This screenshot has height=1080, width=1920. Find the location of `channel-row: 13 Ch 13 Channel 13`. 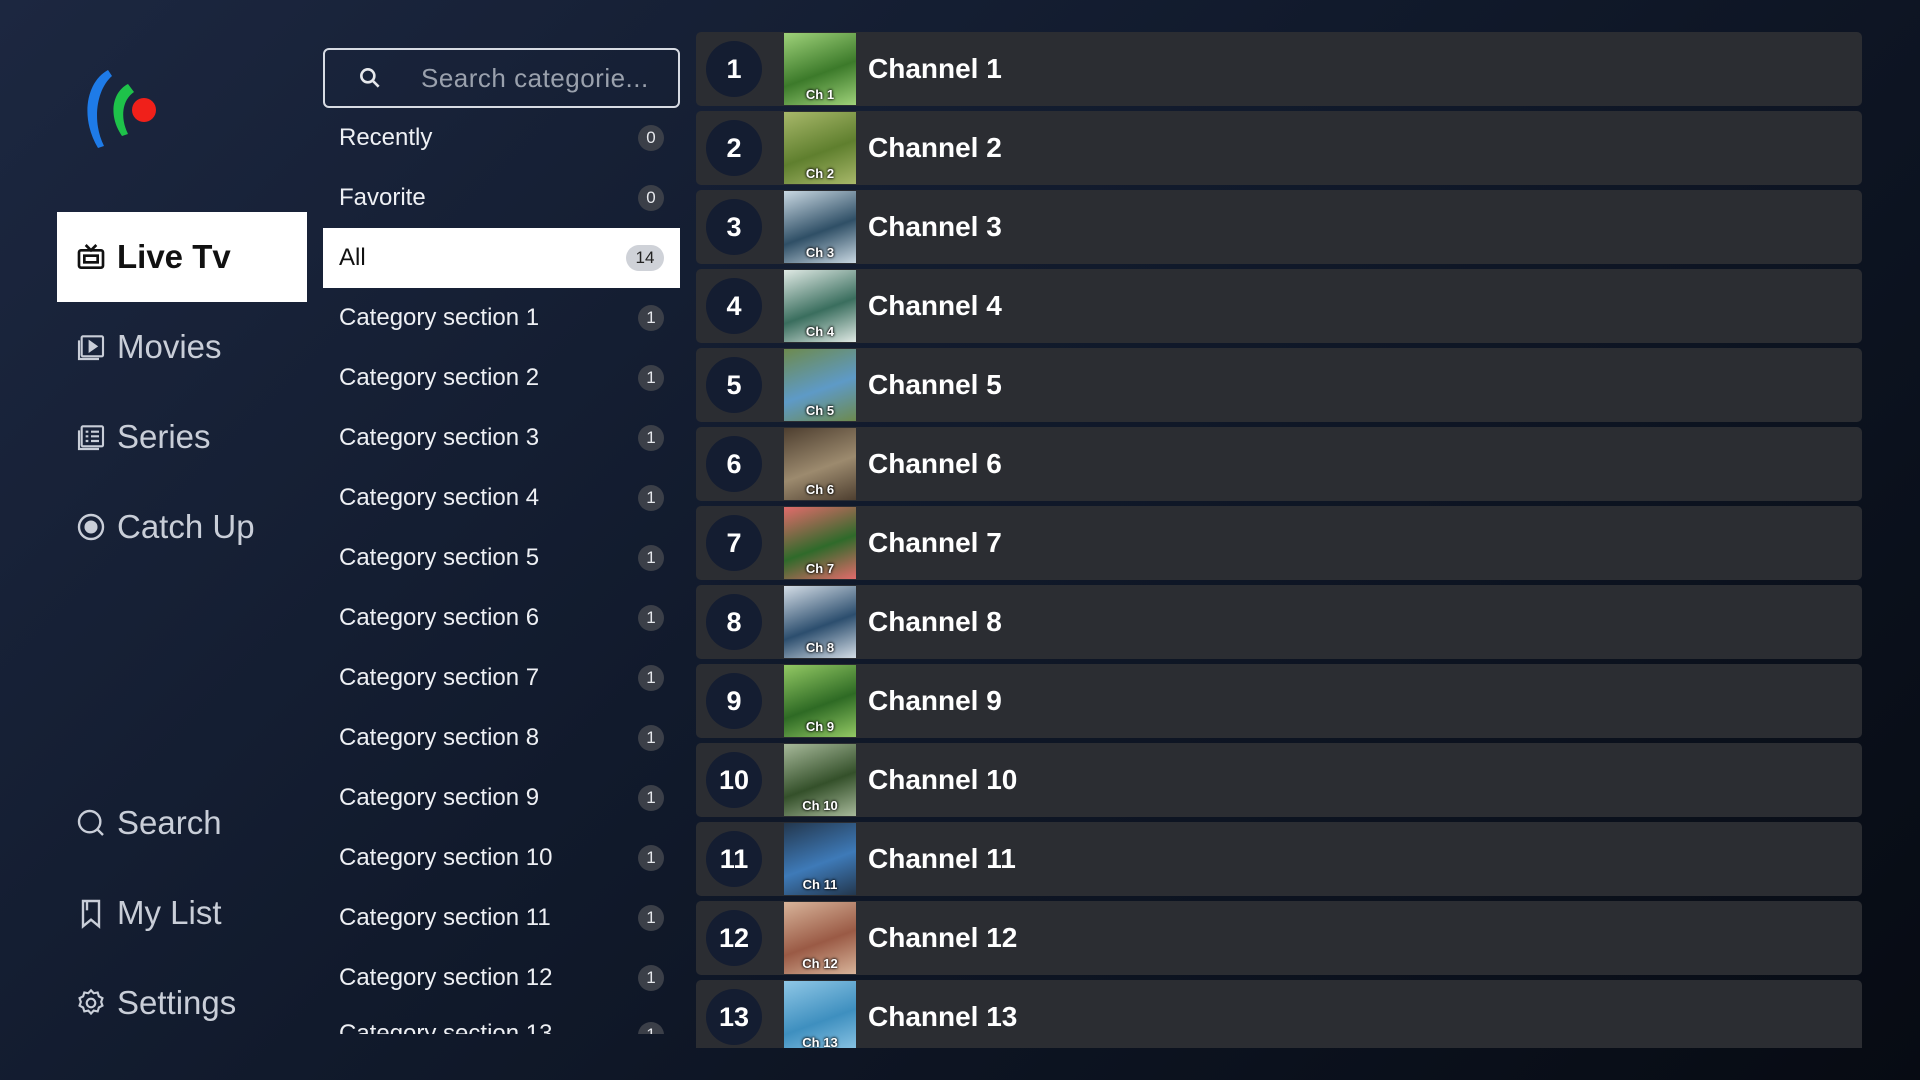

channel-row: 13 Ch 13 Channel 13 is located at coordinates (1279, 1014).